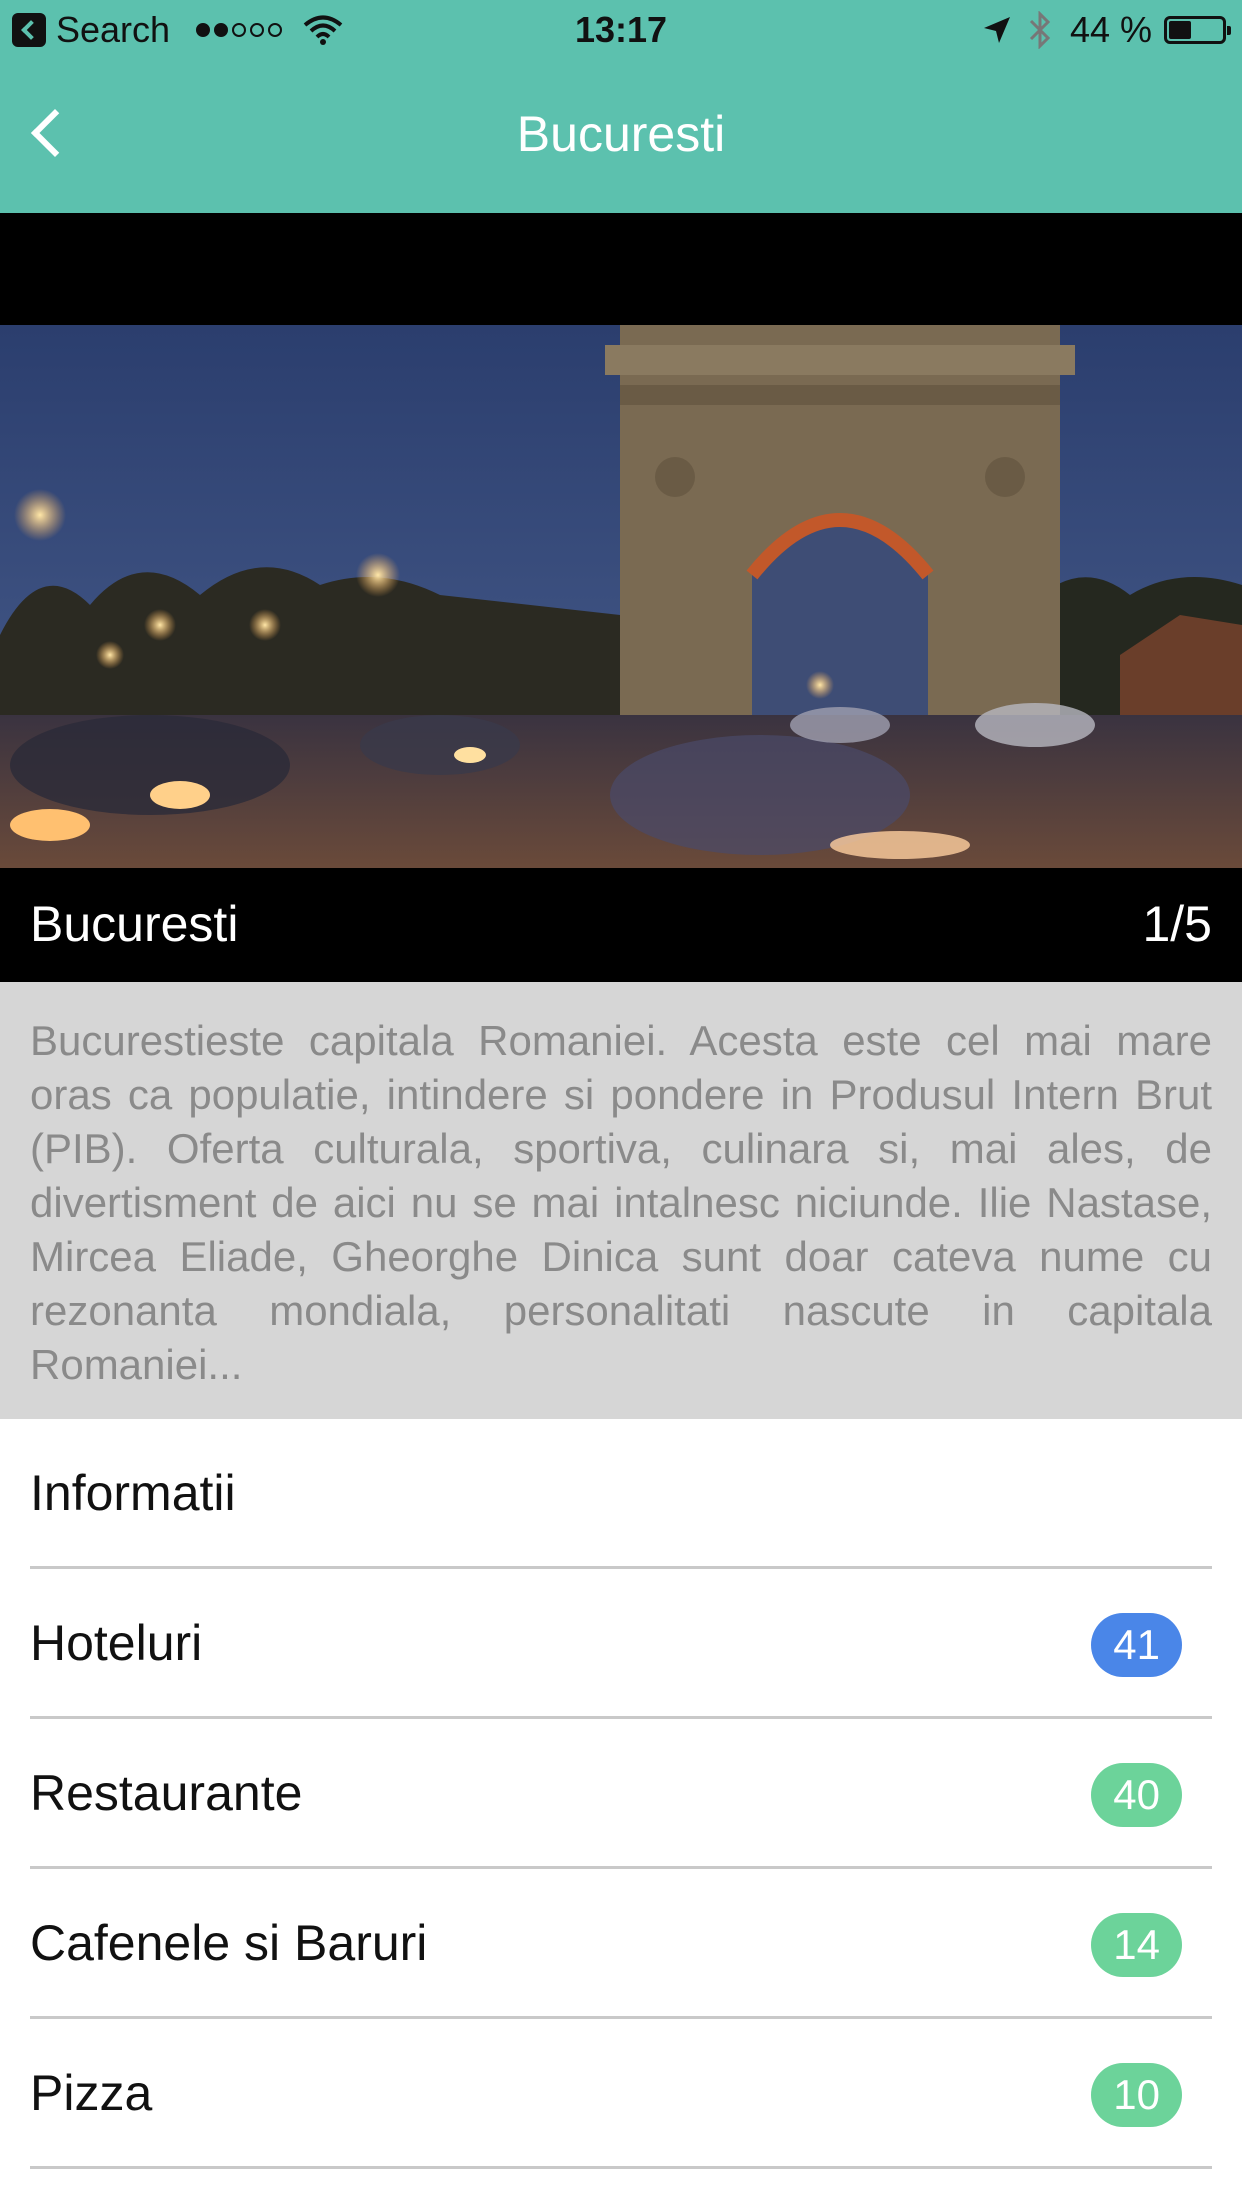 This screenshot has height=2208, width=1242. I want to click on list-item-hoteluri: Hoteluri 41, so click(621, 1644).